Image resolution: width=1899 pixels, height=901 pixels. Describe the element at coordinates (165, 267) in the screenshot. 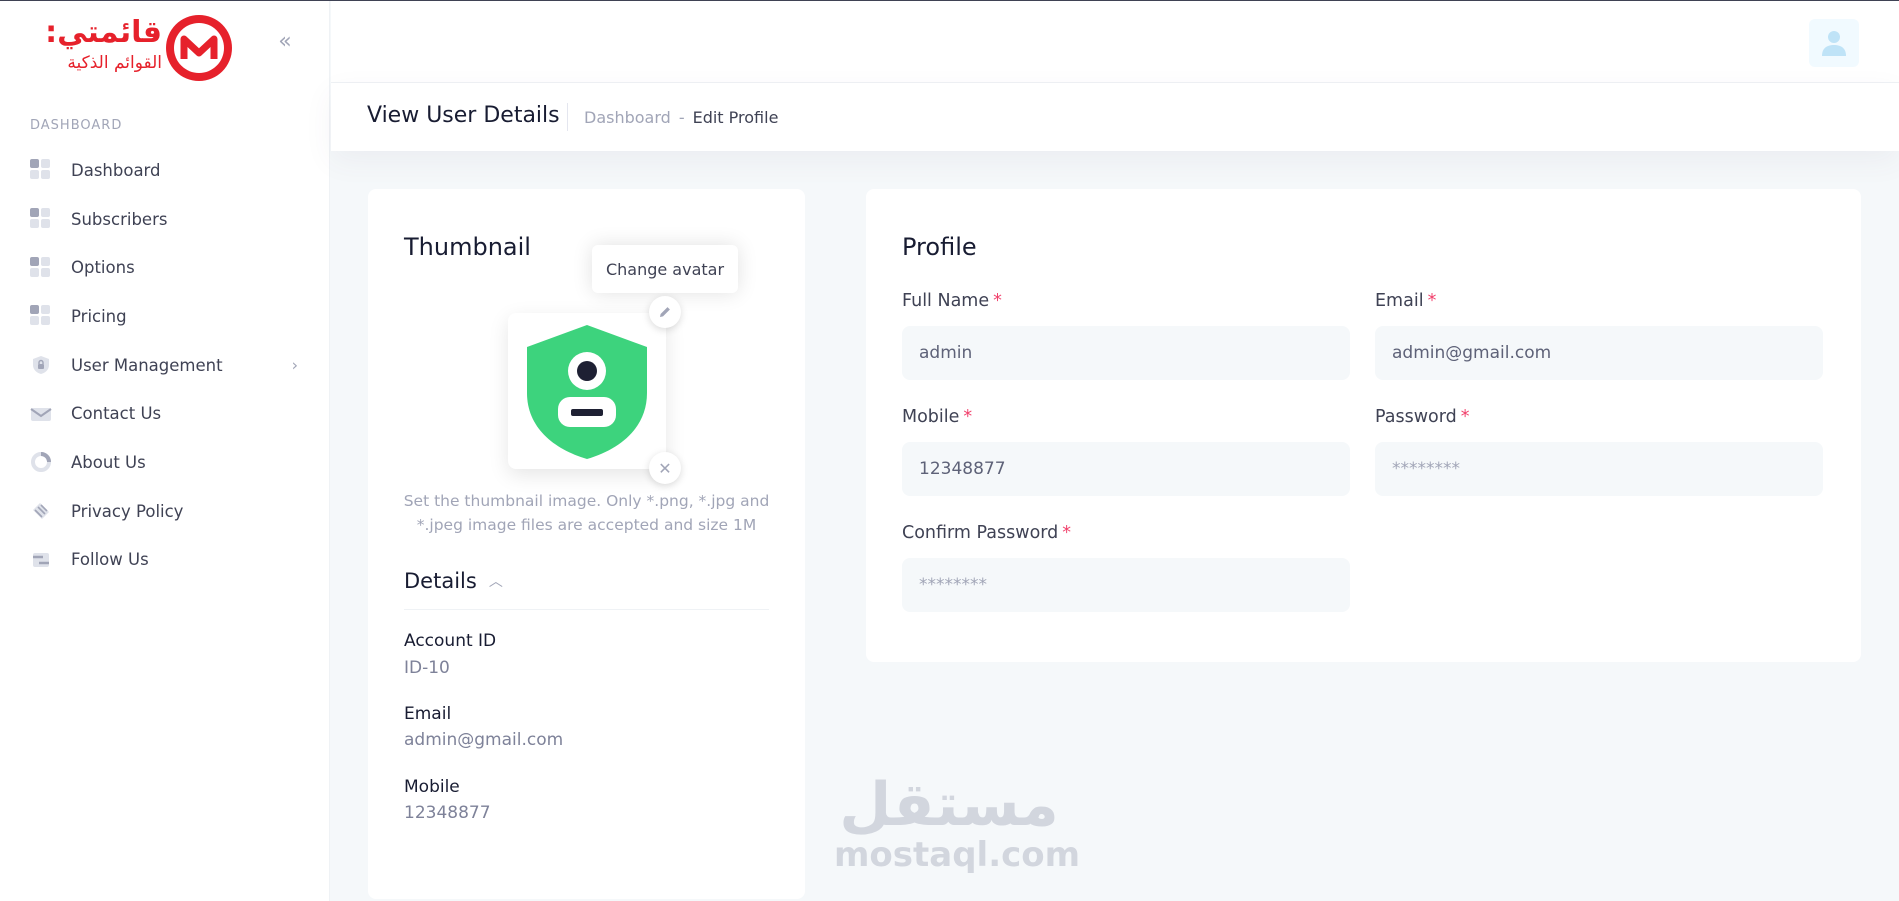

I see `sidebar-item-options: Options` at that location.